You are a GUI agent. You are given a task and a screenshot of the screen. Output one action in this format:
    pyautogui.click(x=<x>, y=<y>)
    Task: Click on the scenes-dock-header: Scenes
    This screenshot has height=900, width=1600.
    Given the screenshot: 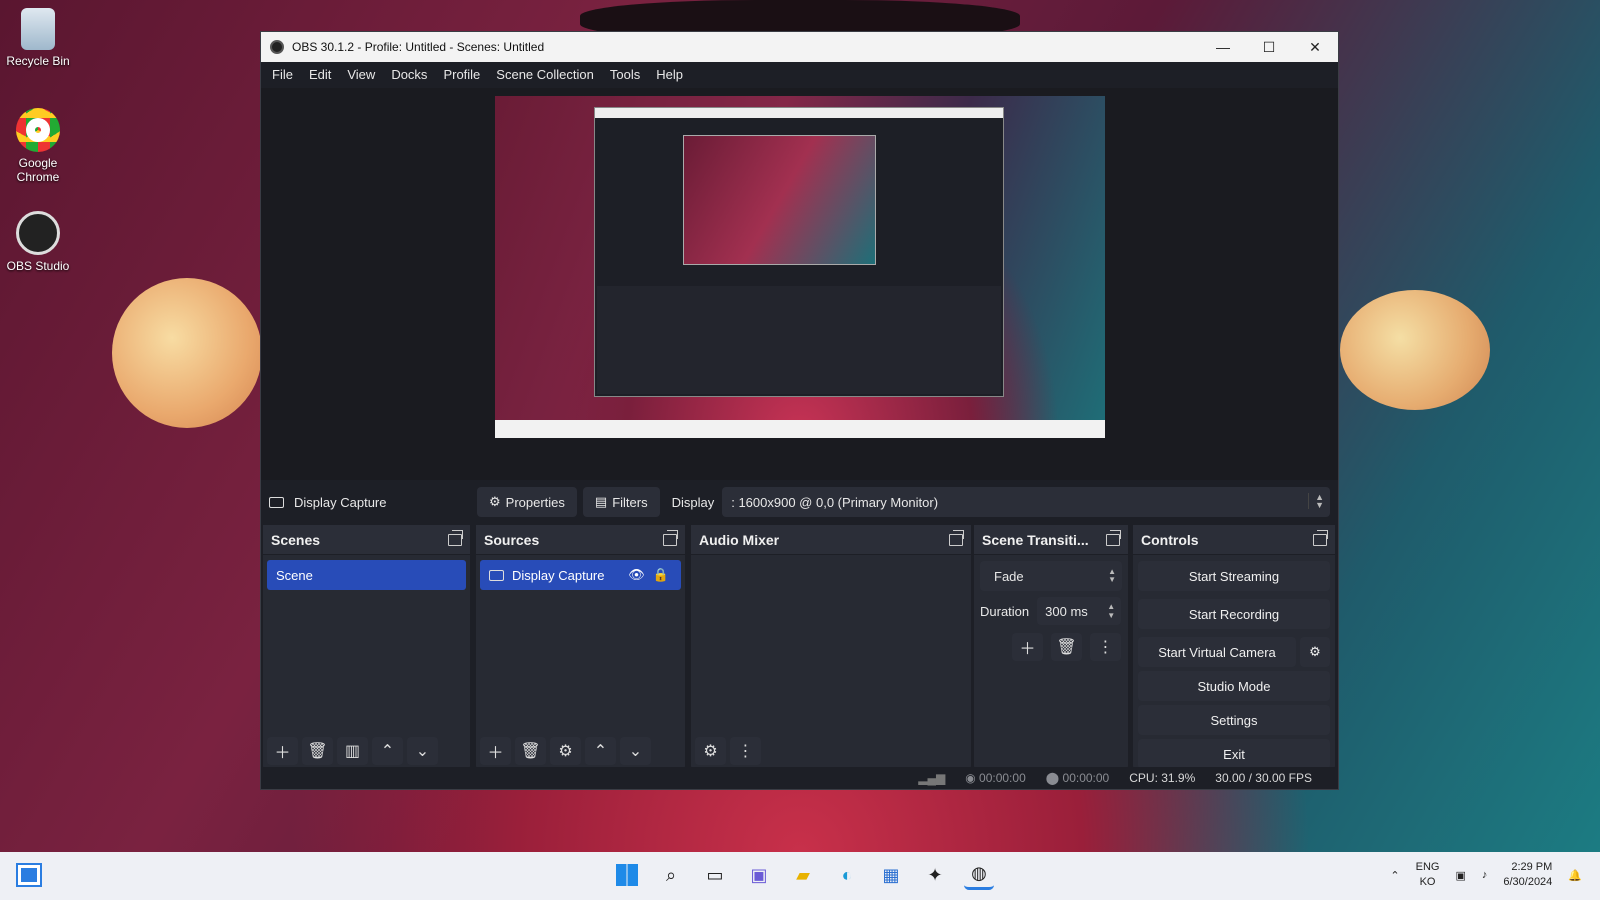 What is the action you would take?
    pyautogui.click(x=366, y=540)
    